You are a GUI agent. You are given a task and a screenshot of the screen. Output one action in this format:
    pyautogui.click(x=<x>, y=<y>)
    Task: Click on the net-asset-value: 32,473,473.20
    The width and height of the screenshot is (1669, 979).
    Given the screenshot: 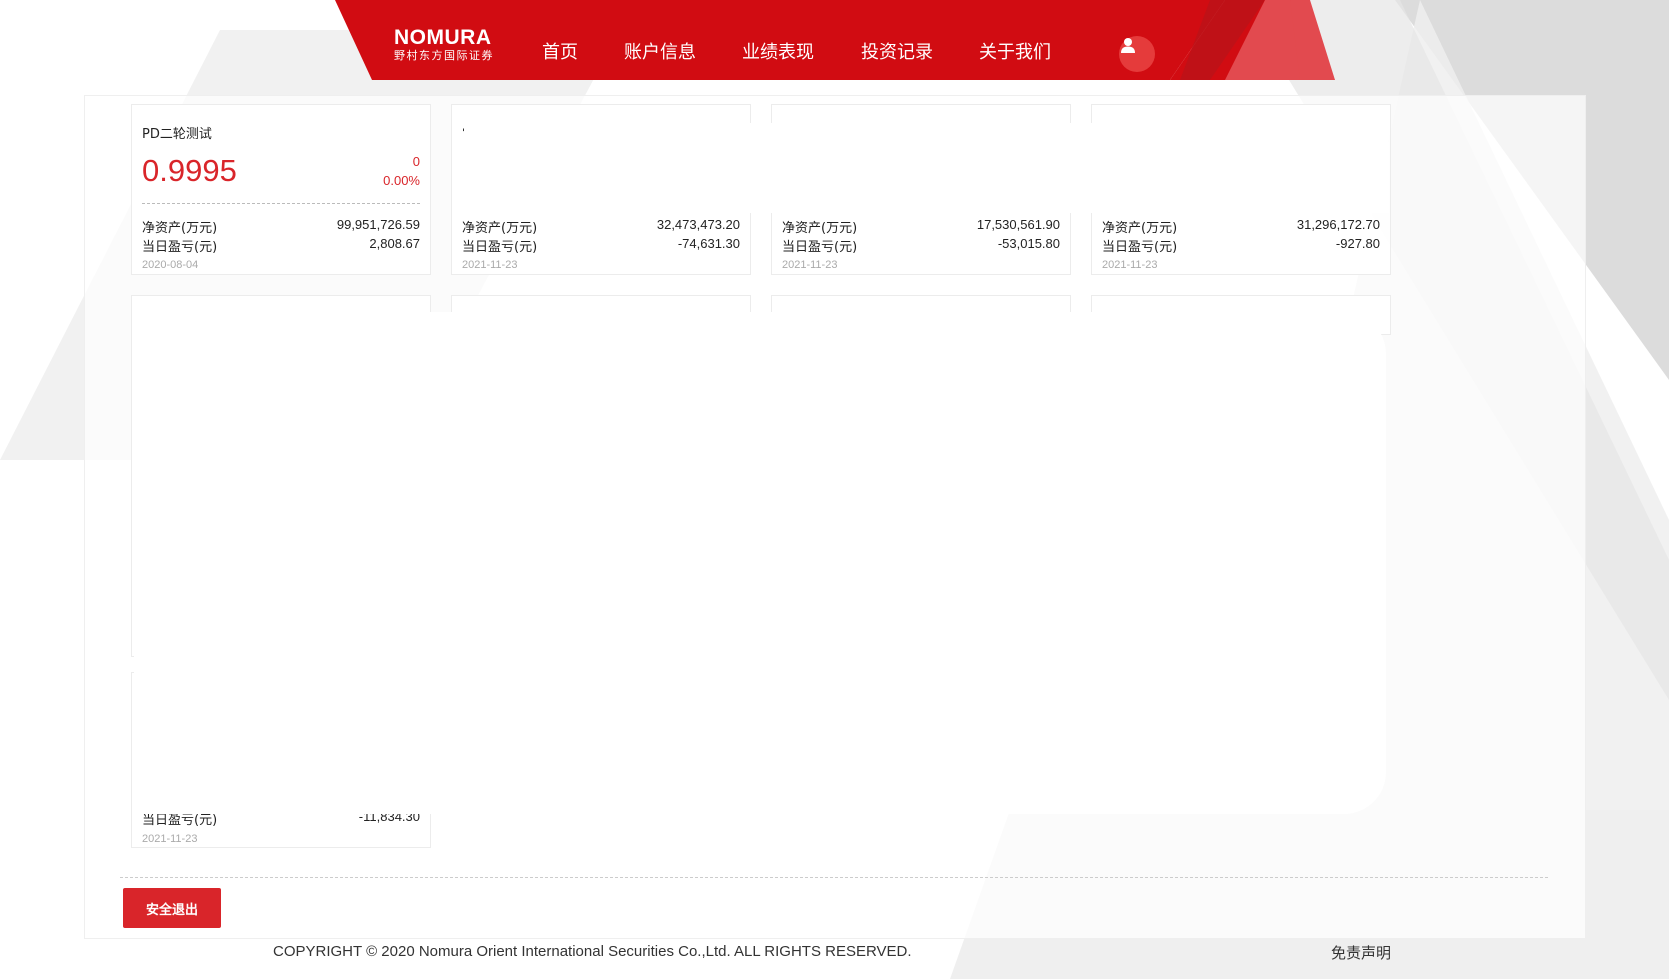 What is the action you would take?
    pyautogui.click(x=698, y=224)
    